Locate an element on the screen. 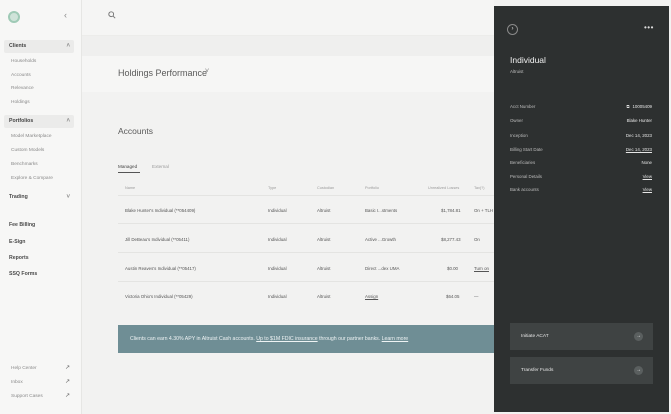 The width and height of the screenshot is (671, 414). account-losses: $0.00 is located at coordinates (452, 268).